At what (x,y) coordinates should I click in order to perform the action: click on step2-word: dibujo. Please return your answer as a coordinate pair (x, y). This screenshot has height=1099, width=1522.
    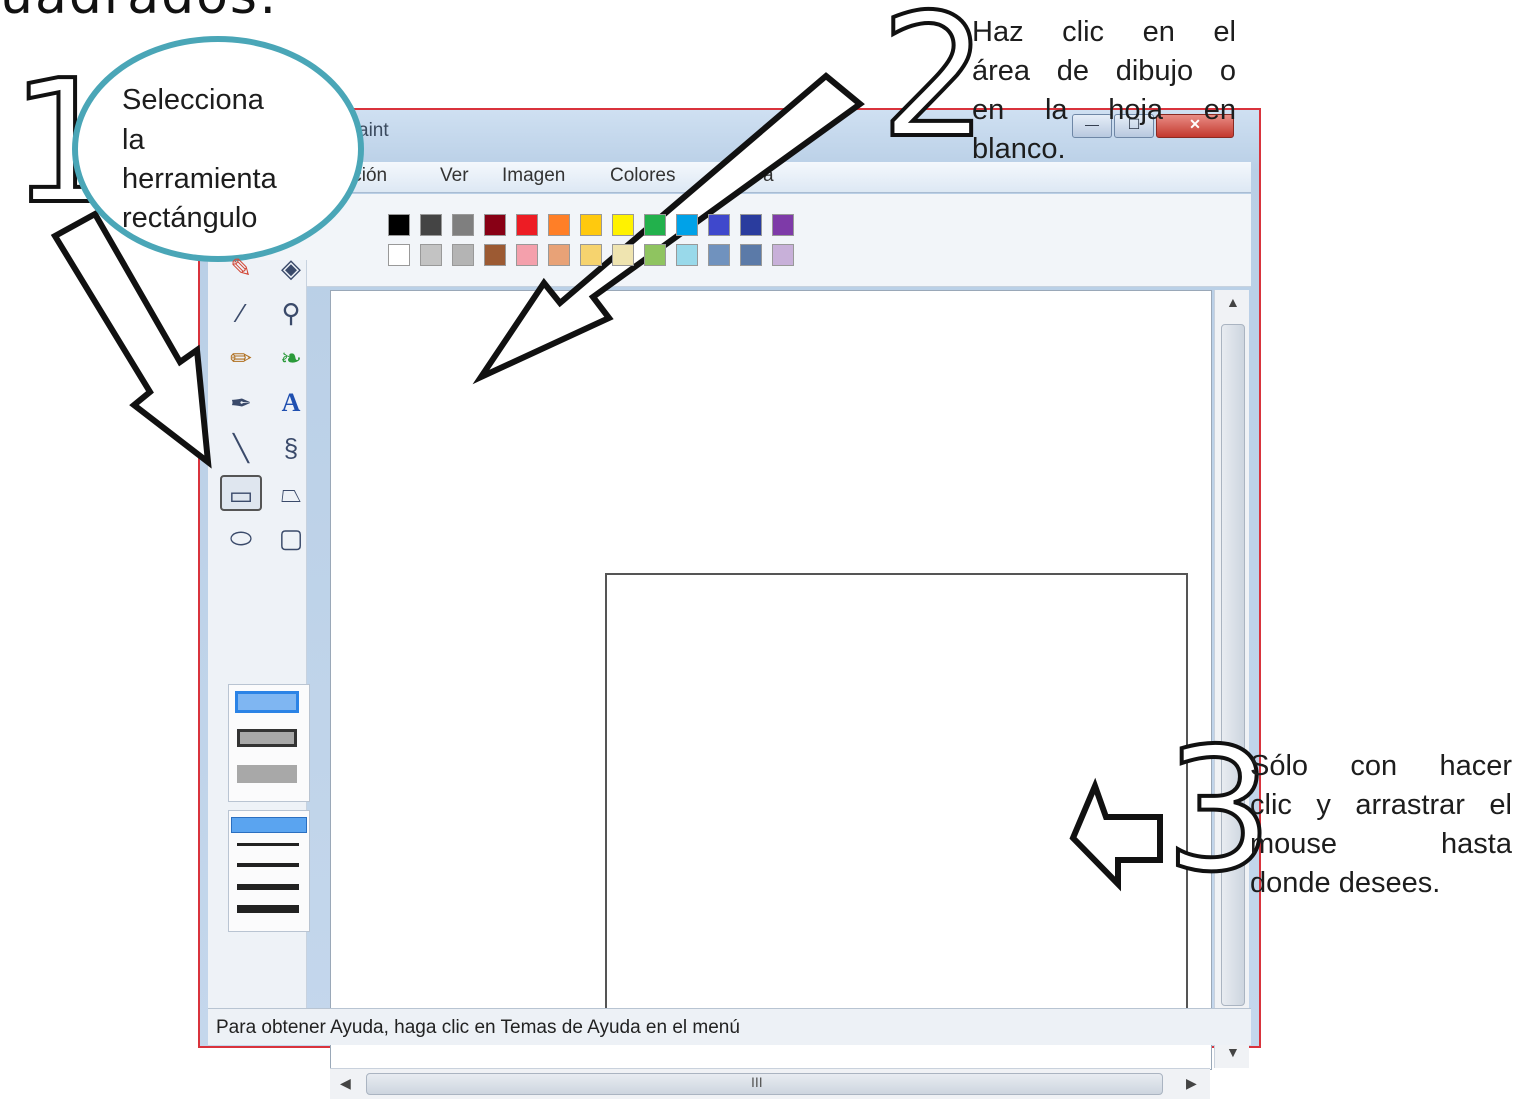
    Looking at the image, I should click on (1154, 71).